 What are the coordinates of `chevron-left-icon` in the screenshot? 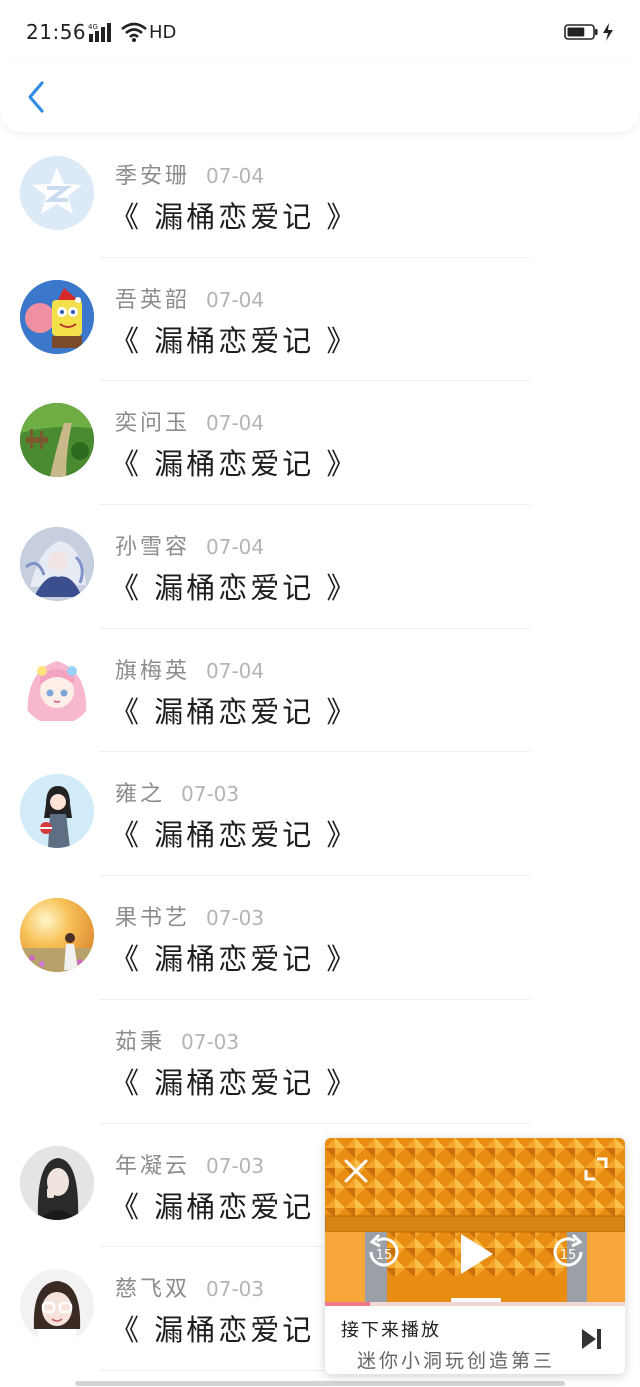 It's located at (36, 97).